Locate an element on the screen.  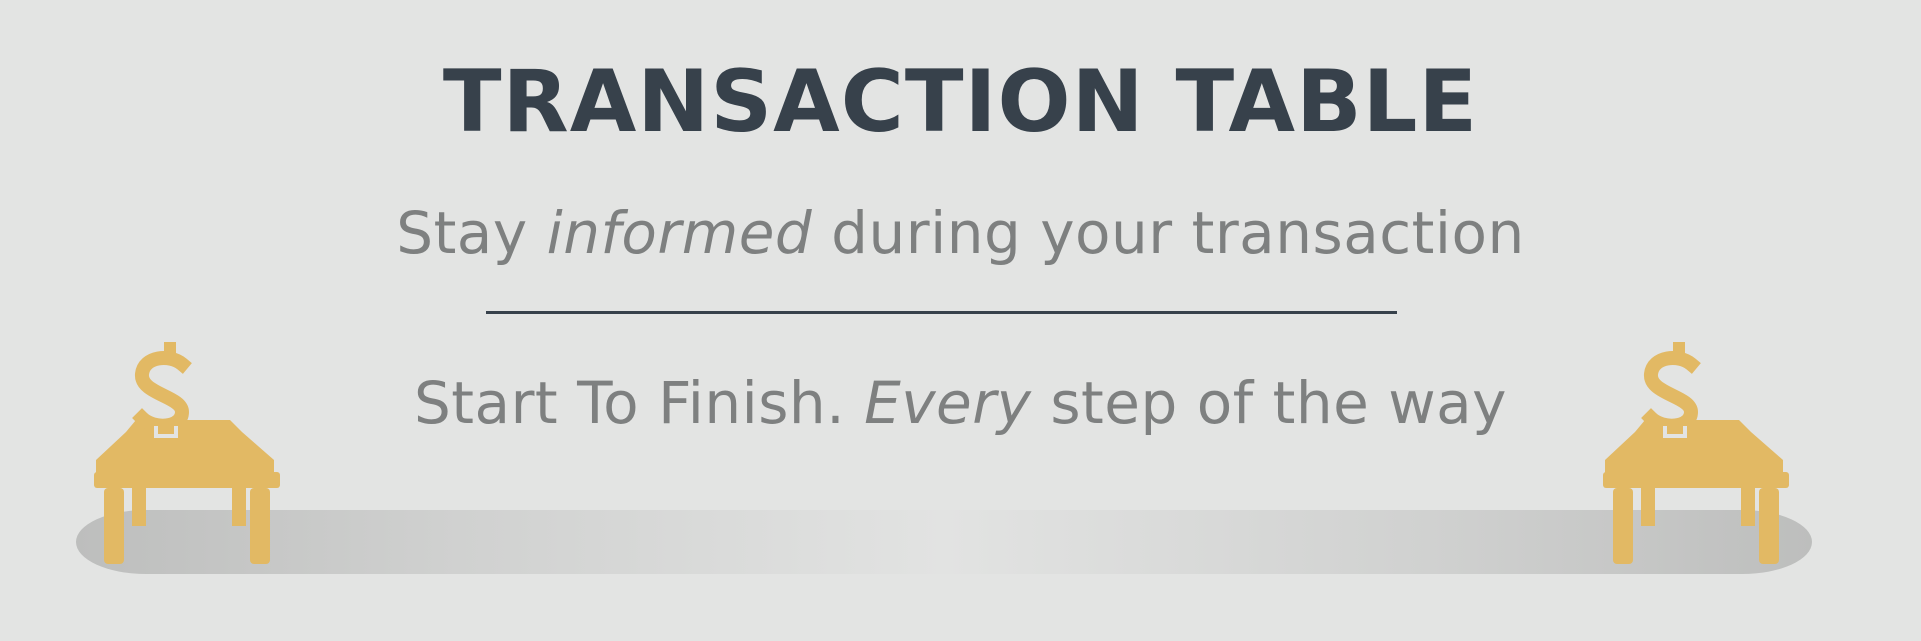
subtitle: Stay informed during your transaction is located at coordinates (960, 233).